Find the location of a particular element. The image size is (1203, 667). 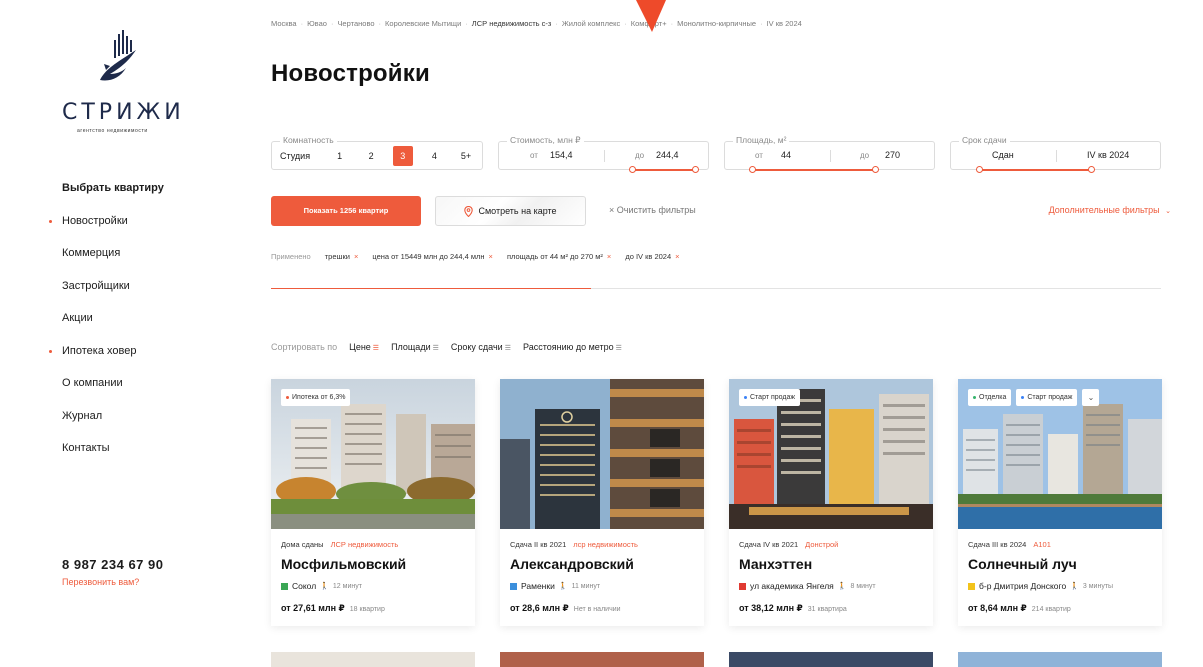

room-option-1: 1 is located at coordinates (340, 156).